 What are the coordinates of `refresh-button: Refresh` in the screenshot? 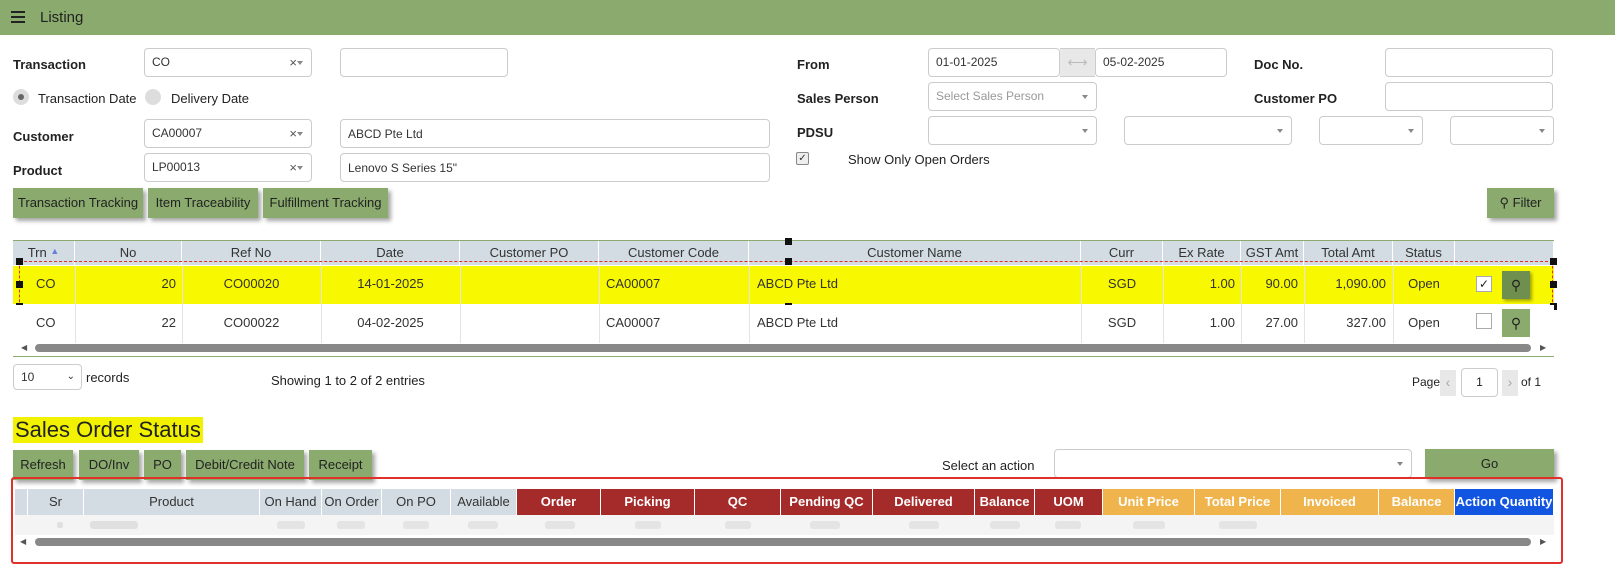 It's located at (43, 465).